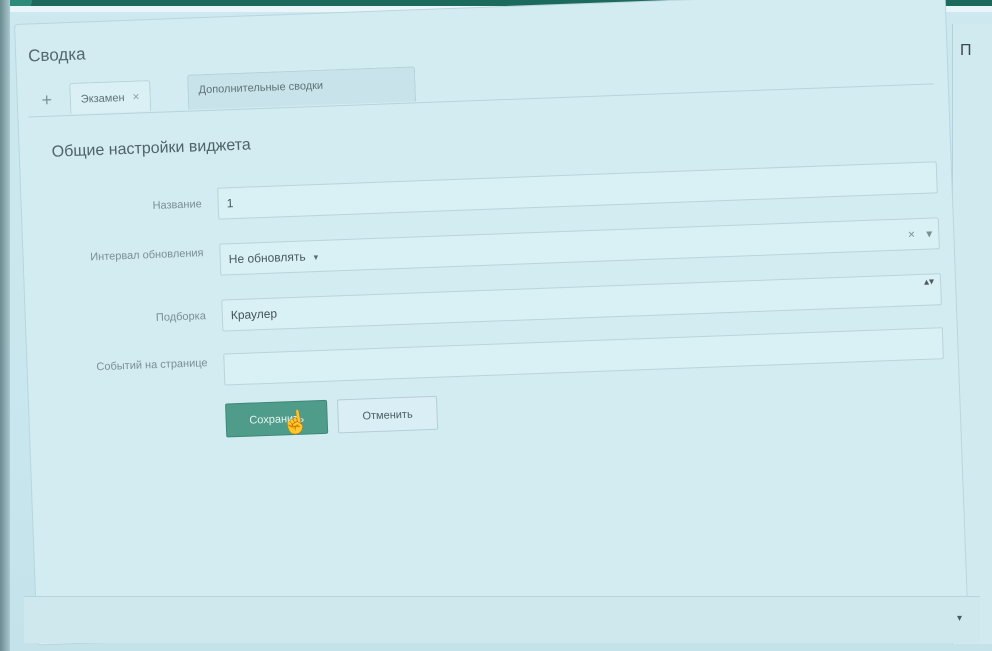 This screenshot has width=992, height=651. Describe the element at coordinates (131, 206) in the screenshot. I see `form-row-name: Название` at that location.